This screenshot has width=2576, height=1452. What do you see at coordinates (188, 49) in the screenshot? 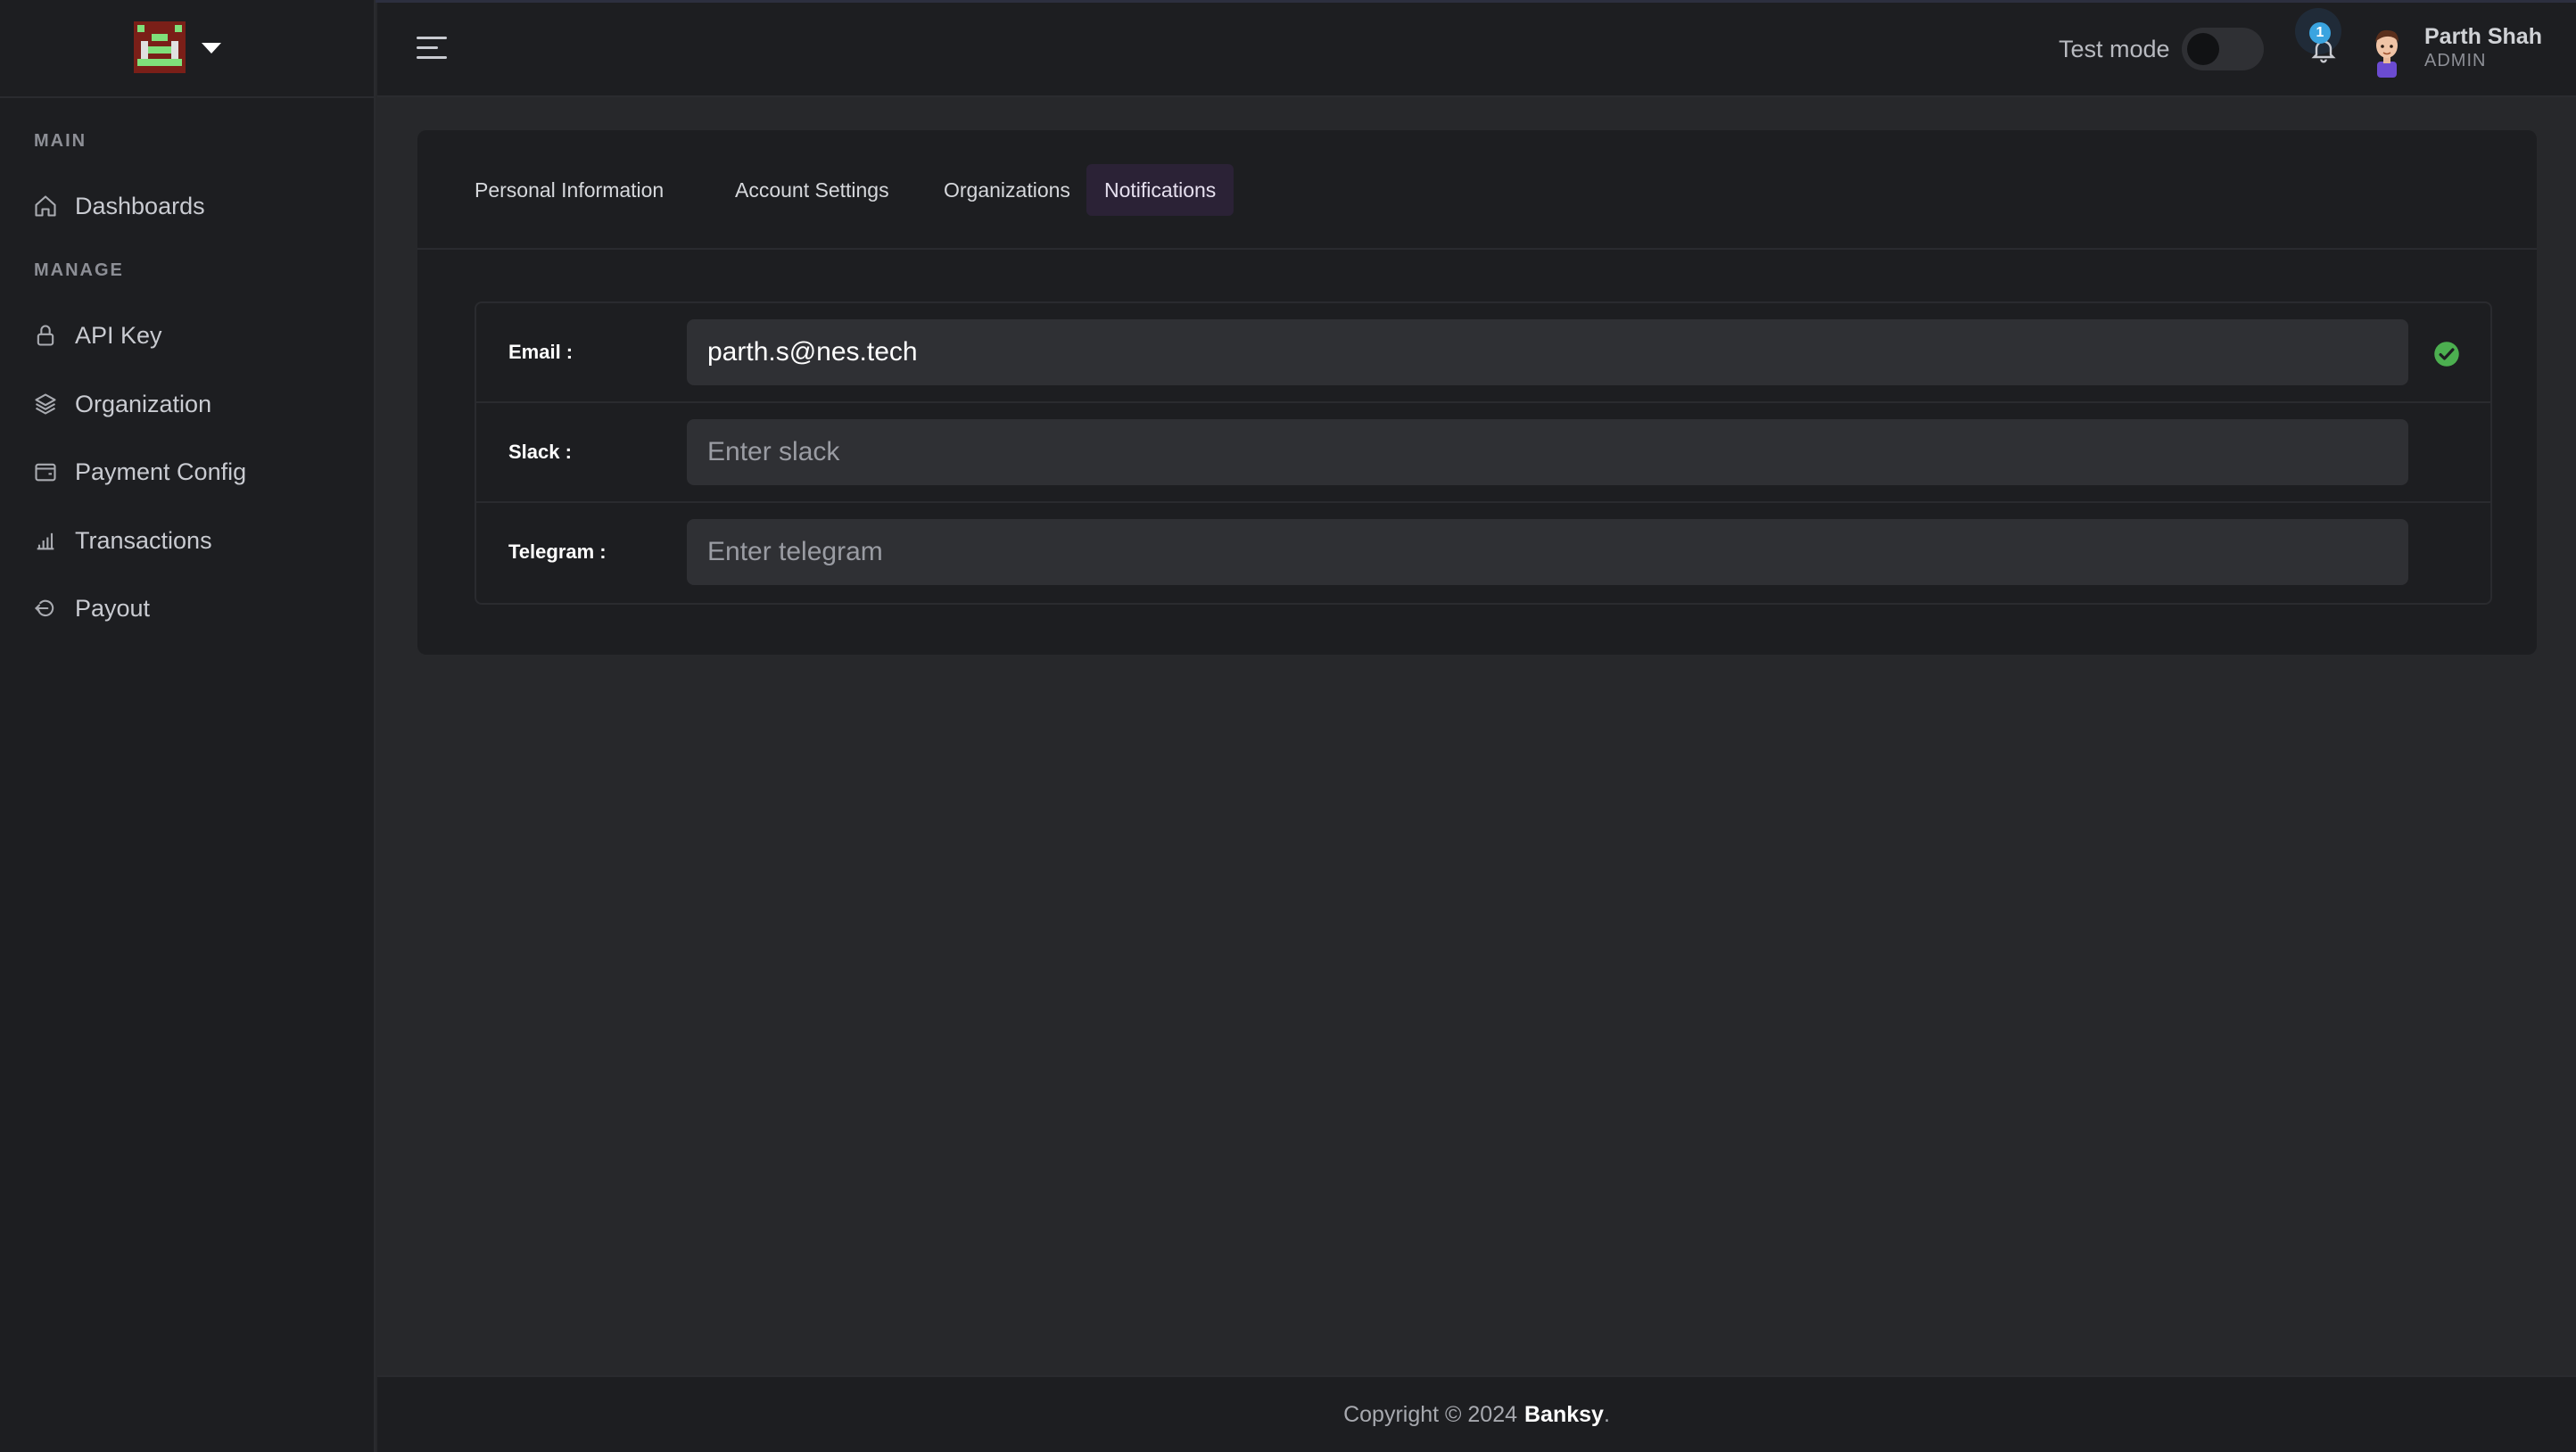
I see `logo-area` at bounding box center [188, 49].